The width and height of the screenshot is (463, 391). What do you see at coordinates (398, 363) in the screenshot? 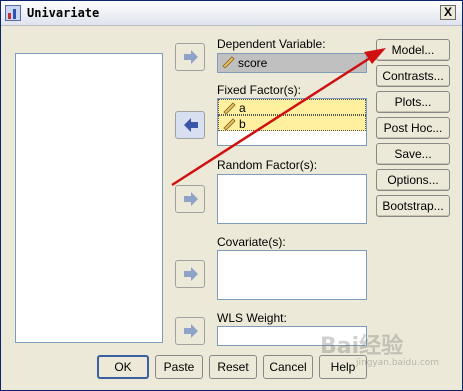
I see `watermark-subtext: jingyan.baidu.com` at bounding box center [398, 363].